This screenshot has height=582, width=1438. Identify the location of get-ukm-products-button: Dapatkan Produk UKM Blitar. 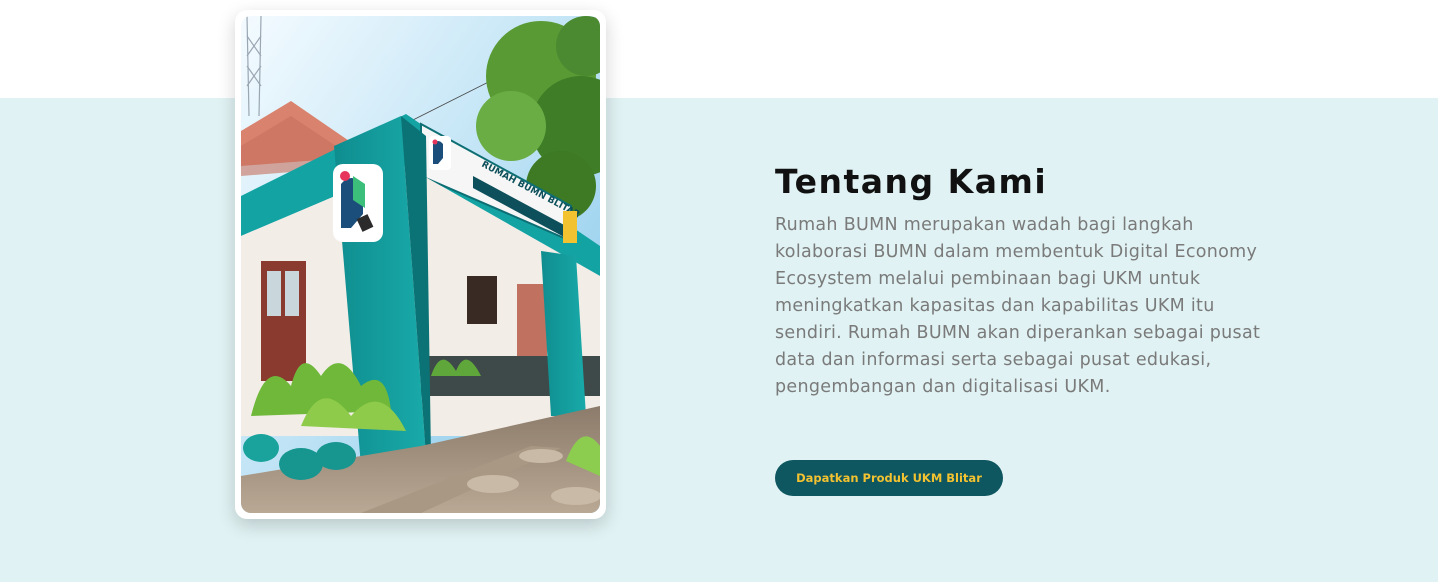
(889, 478).